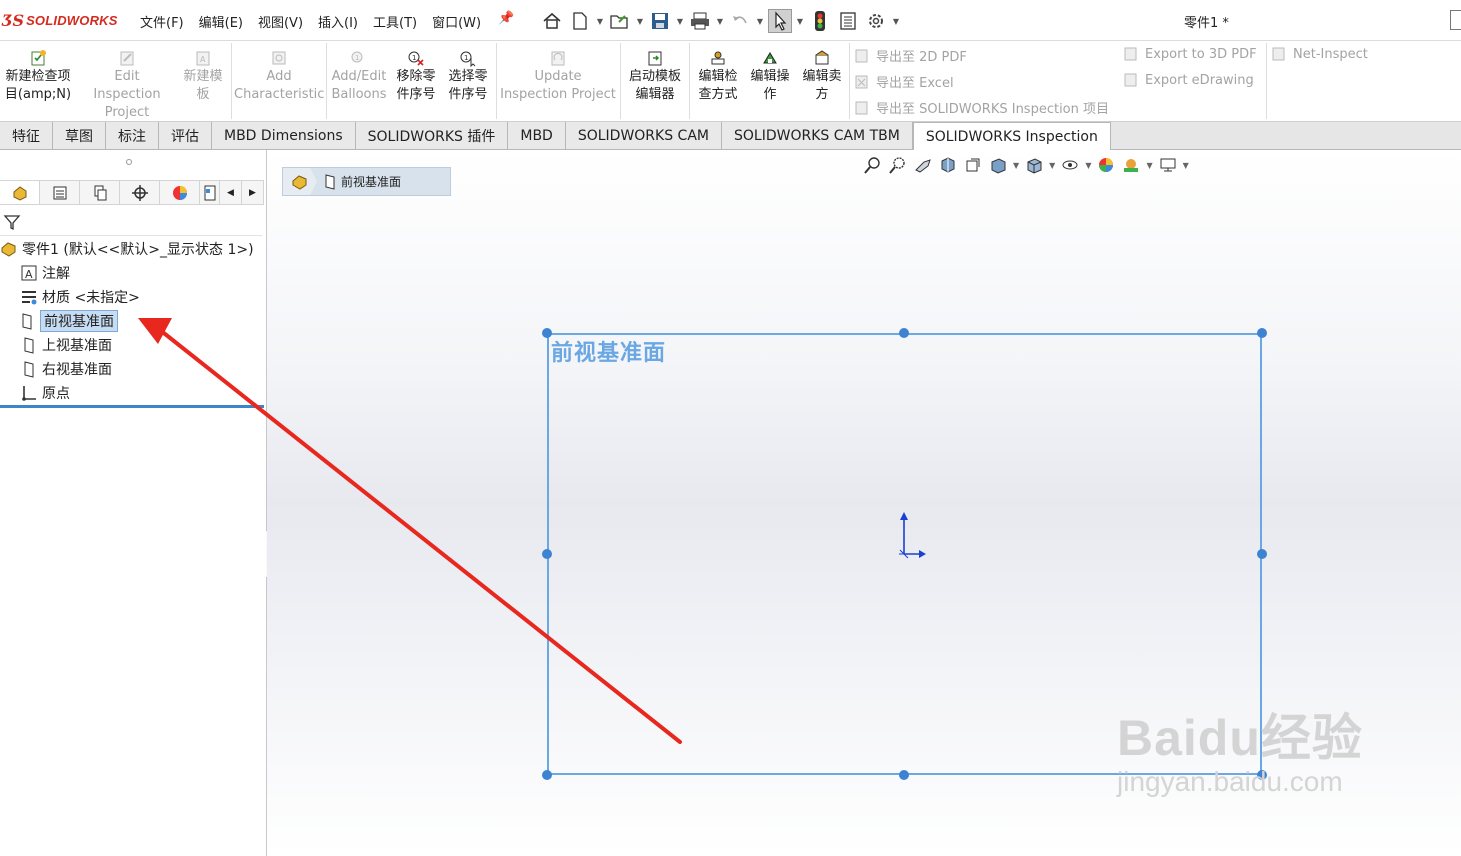 This screenshot has height=856, width=1461. I want to click on inspection-tab-icon, so click(210, 192).